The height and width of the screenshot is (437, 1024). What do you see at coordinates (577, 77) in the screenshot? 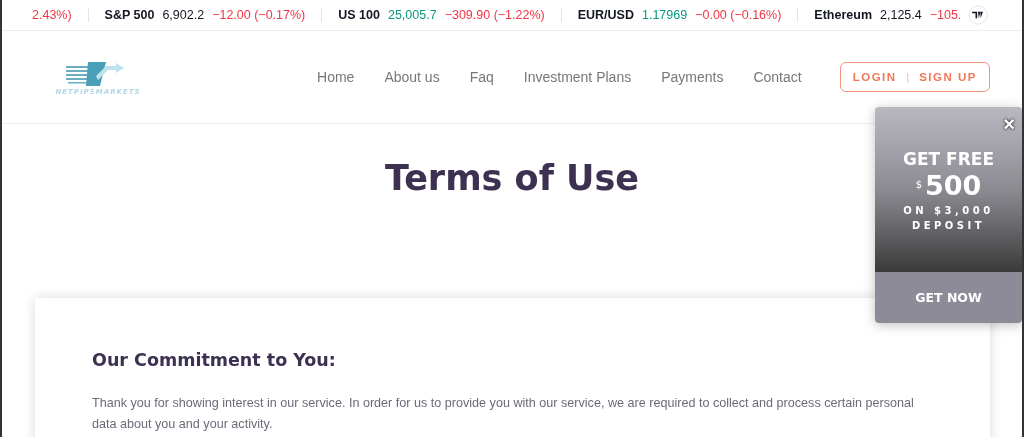
I see `nav-link: Investment Plans` at bounding box center [577, 77].